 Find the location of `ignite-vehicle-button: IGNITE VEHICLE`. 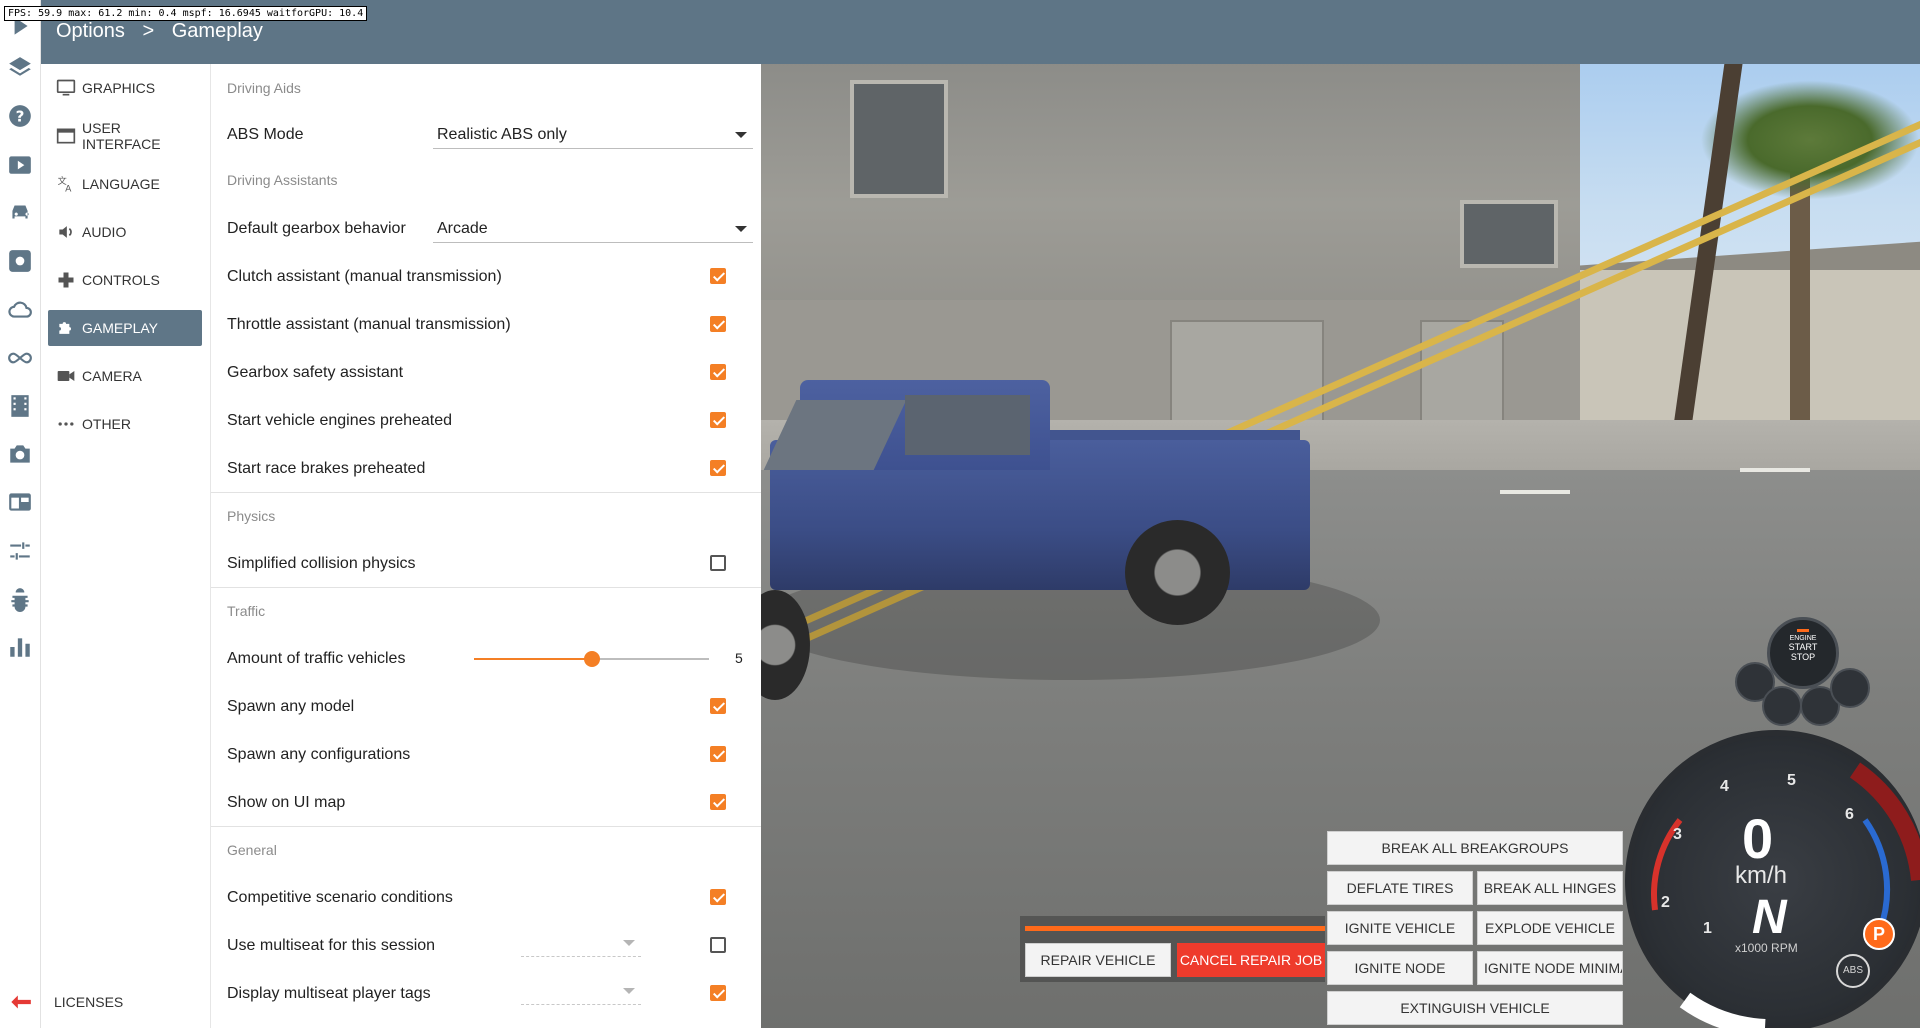

ignite-vehicle-button: IGNITE VEHICLE is located at coordinates (1400, 928).